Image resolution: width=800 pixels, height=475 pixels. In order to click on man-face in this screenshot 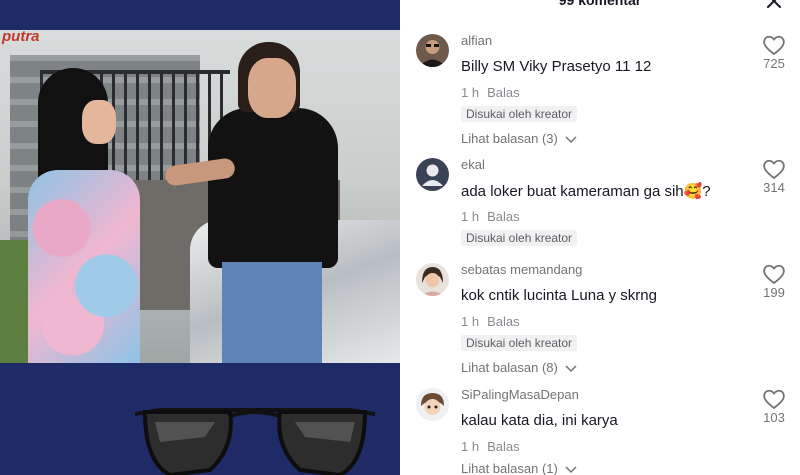, I will do `click(272, 88)`.